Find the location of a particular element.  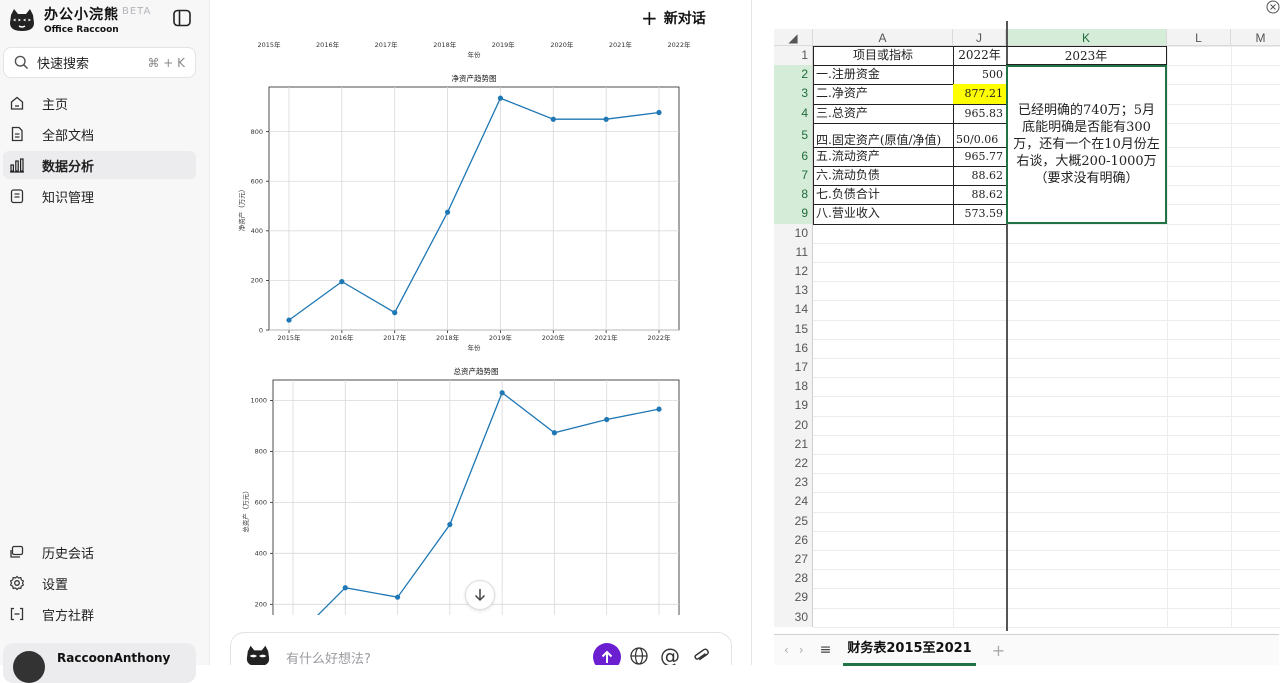

row-header: 30 is located at coordinates (793, 617).